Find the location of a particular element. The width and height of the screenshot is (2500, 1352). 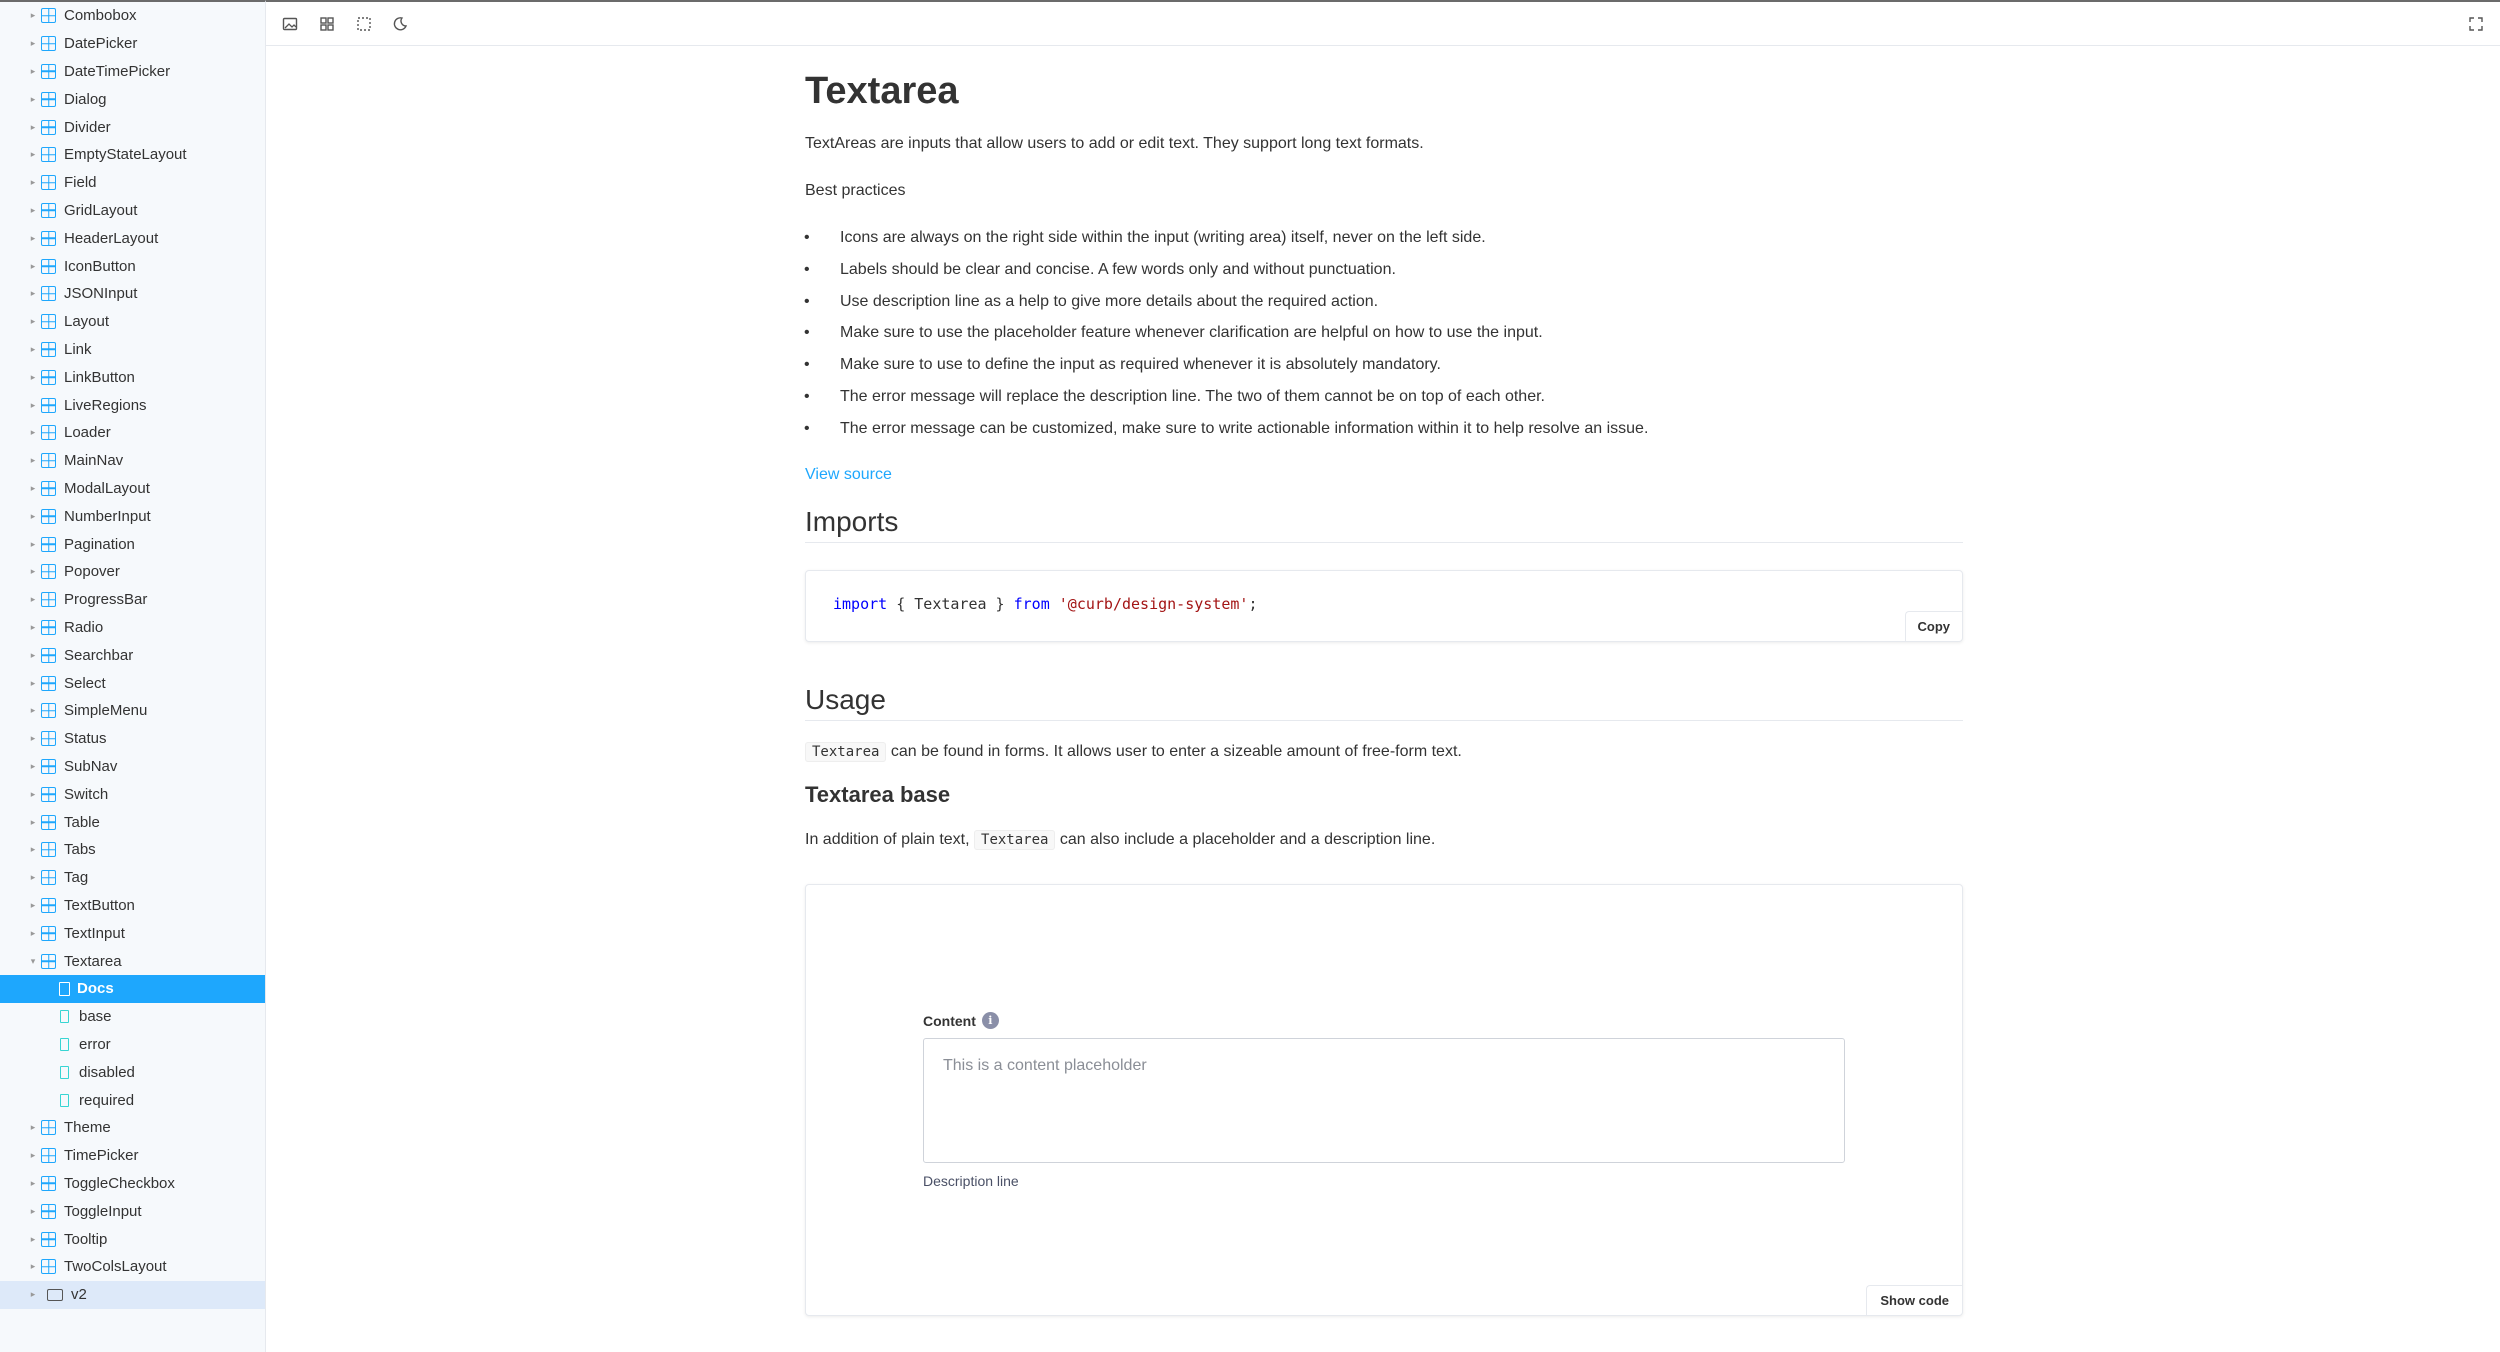

copy-button: Copy is located at coordinates (1933, 626).